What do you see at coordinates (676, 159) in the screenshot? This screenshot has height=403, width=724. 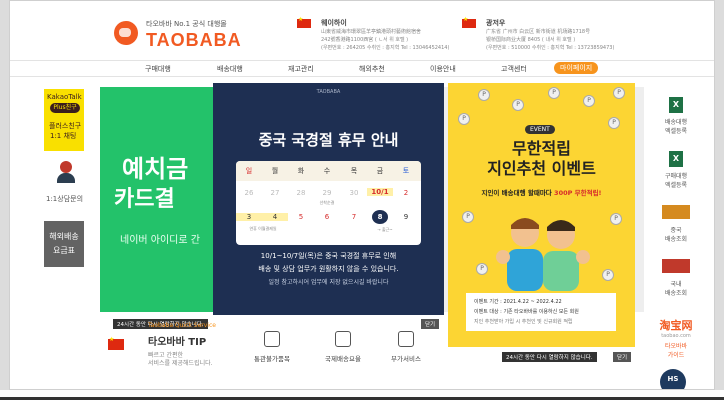 I see `excel-icon: X` at bounding box center [676, 159].